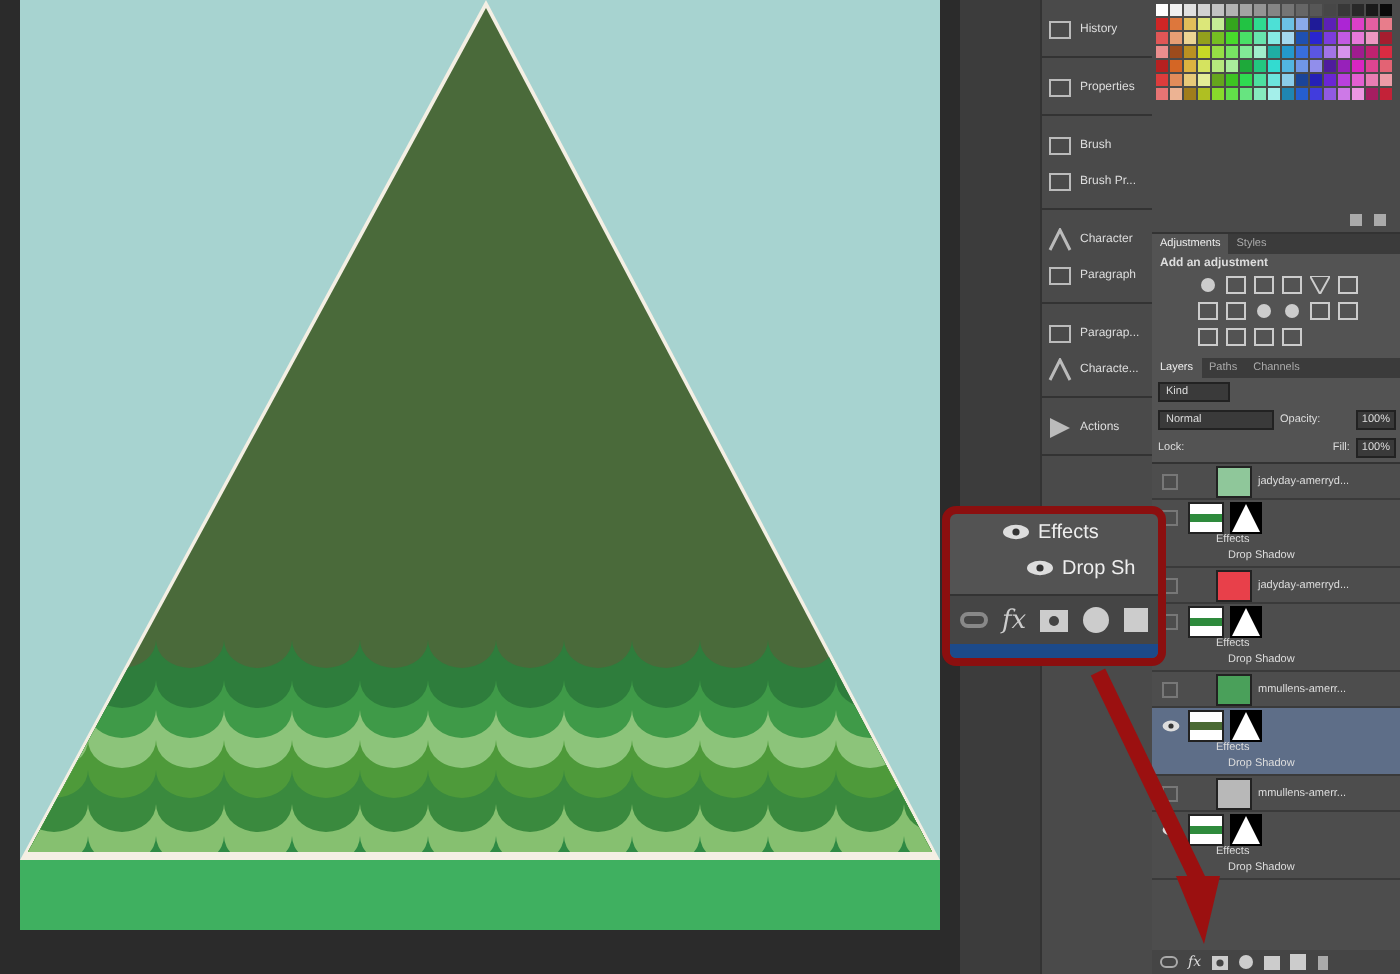  What do you see at coordinates (1099, 568) in the screenshot?
I see `effect-label: Drop Sh` at bounding box center [1099, 568].